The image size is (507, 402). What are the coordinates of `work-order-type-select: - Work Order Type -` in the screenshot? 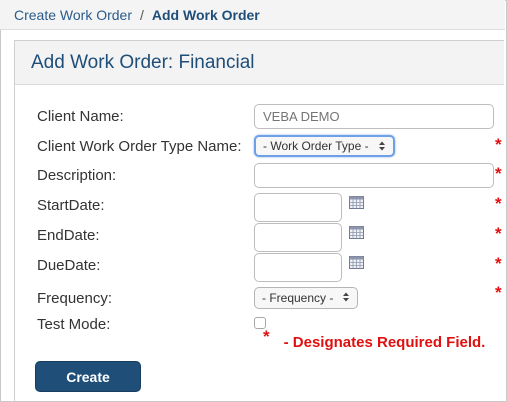 It's located at (324, 146).